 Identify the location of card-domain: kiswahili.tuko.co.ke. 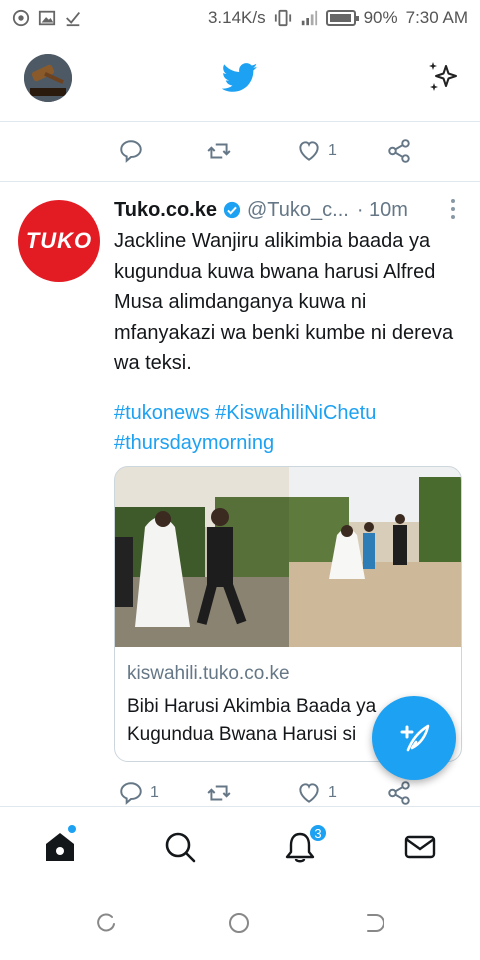
(208, 673).